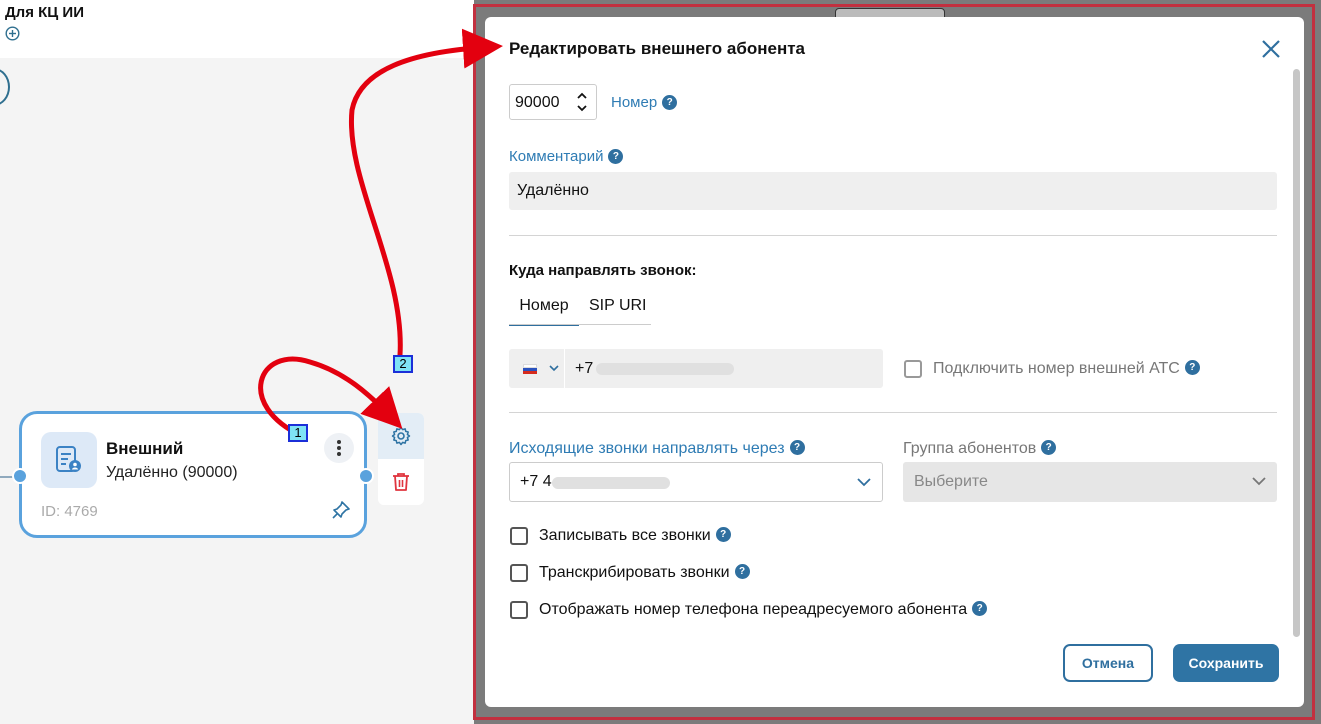 This screenshot has width=1321, height=724. I want to click on phone-country-code: +7, so click(584, 368).